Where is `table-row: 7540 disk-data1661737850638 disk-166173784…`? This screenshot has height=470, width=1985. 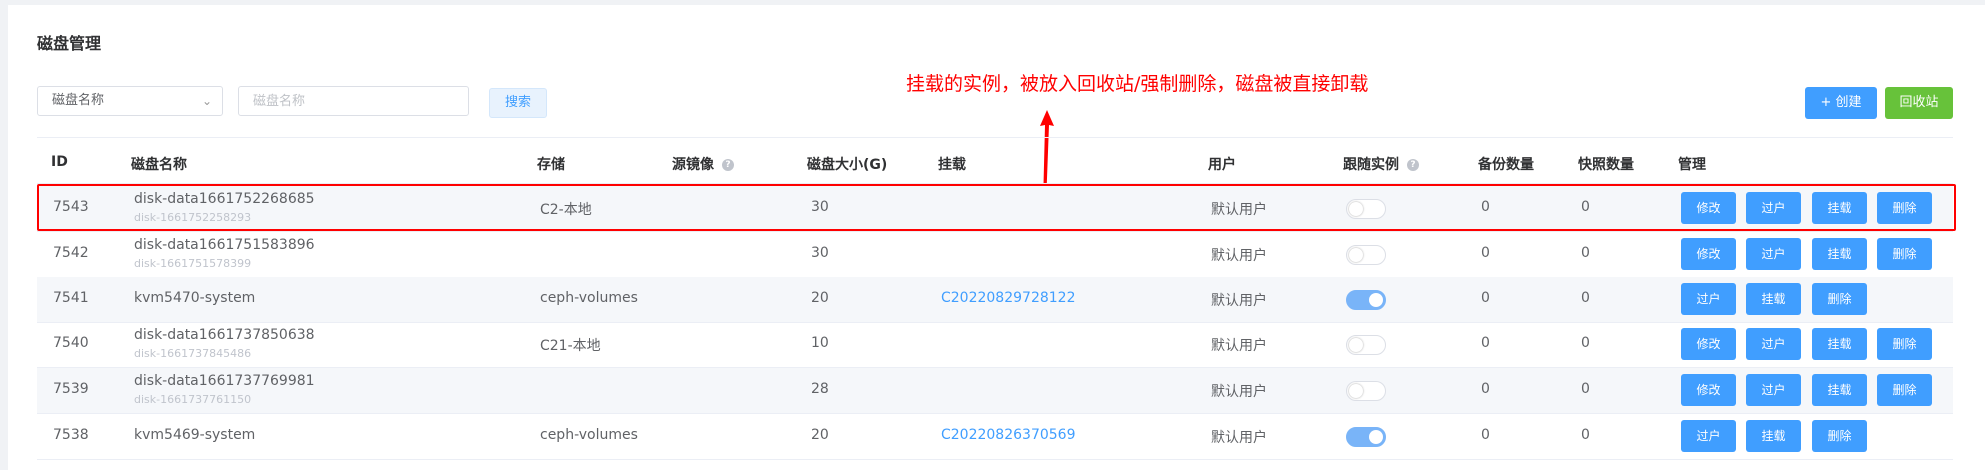
table-row: 7540 disk-data1661737850638 disk-166173784… is located at coordinates (995, 345).